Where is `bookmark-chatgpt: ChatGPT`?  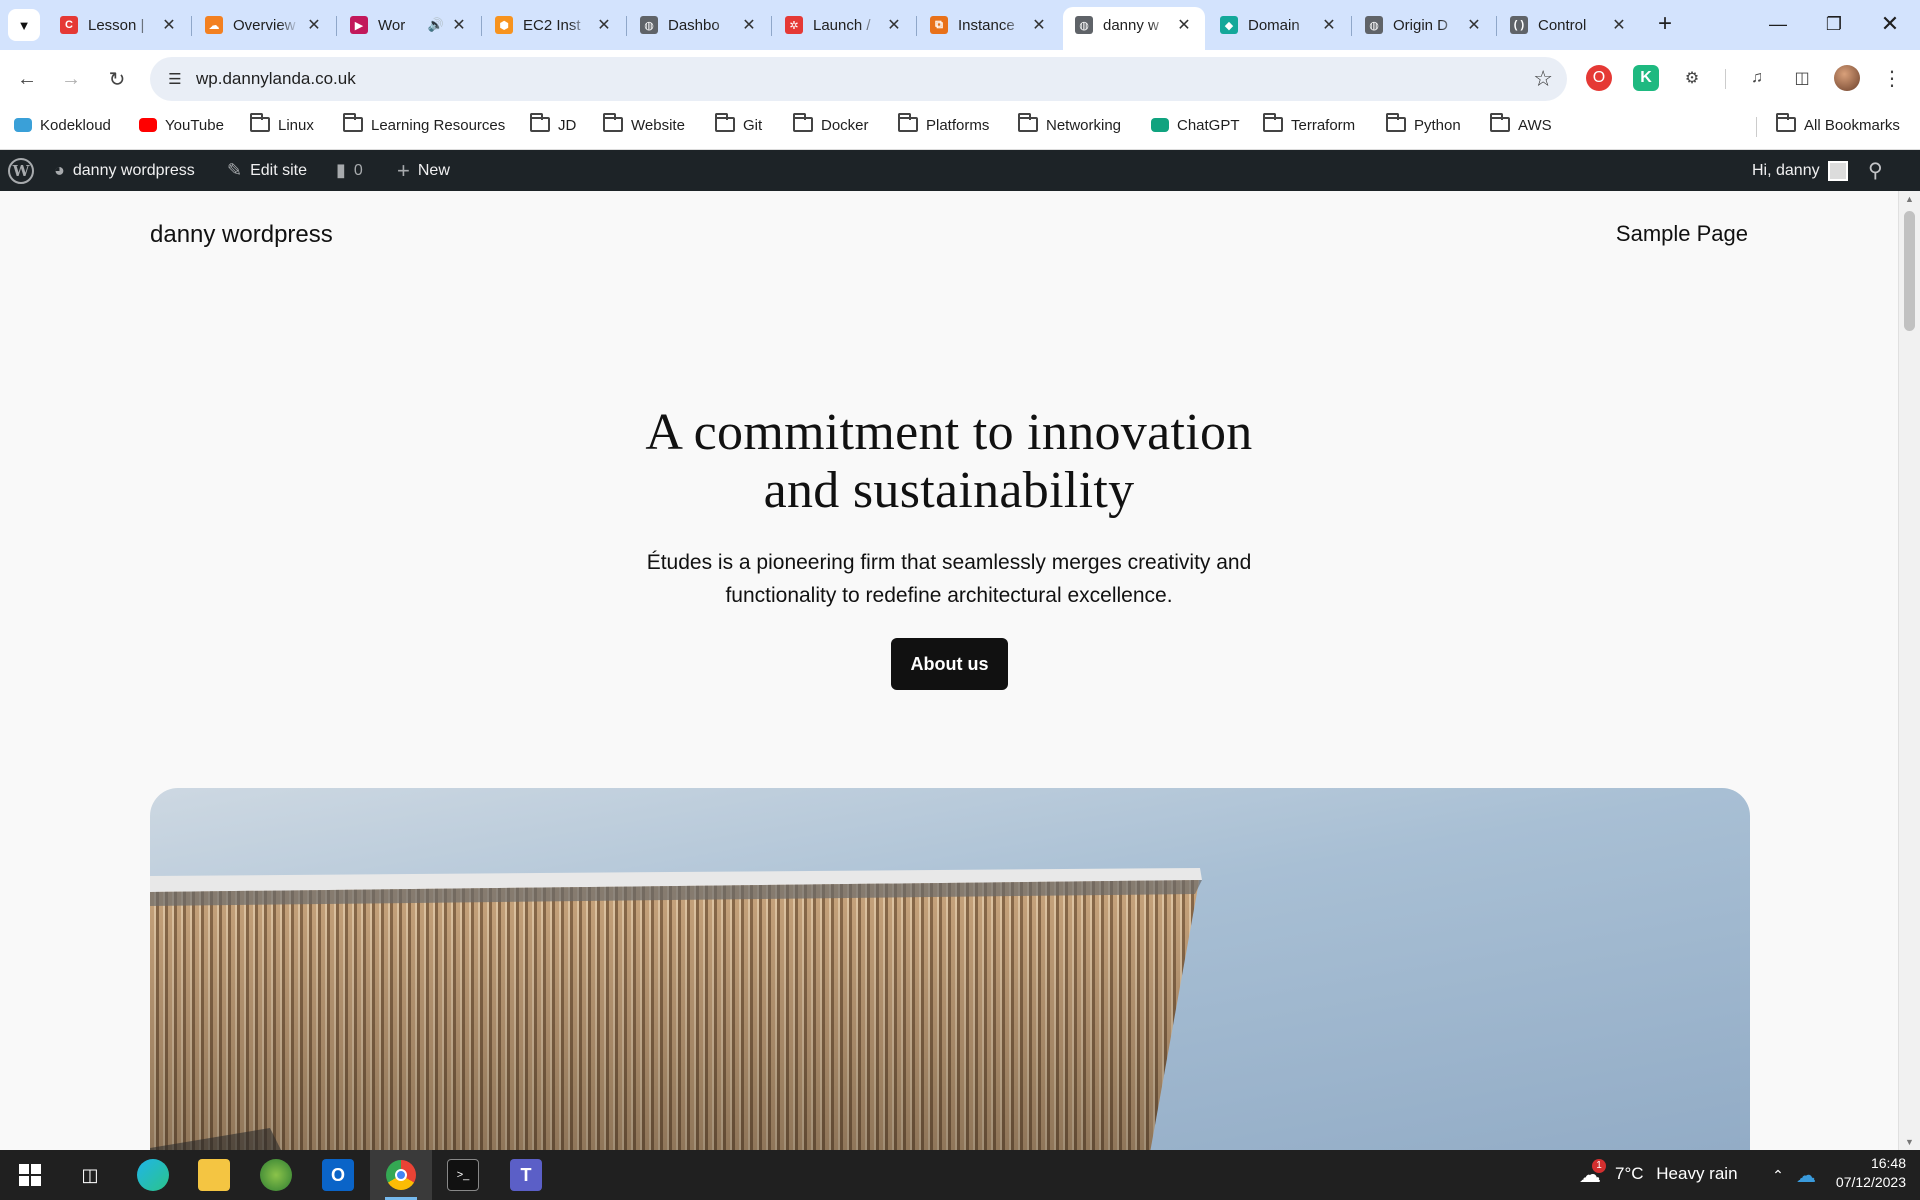
bookmark-chatgpt: ChatGPT is located at coordinates (1195, 125).